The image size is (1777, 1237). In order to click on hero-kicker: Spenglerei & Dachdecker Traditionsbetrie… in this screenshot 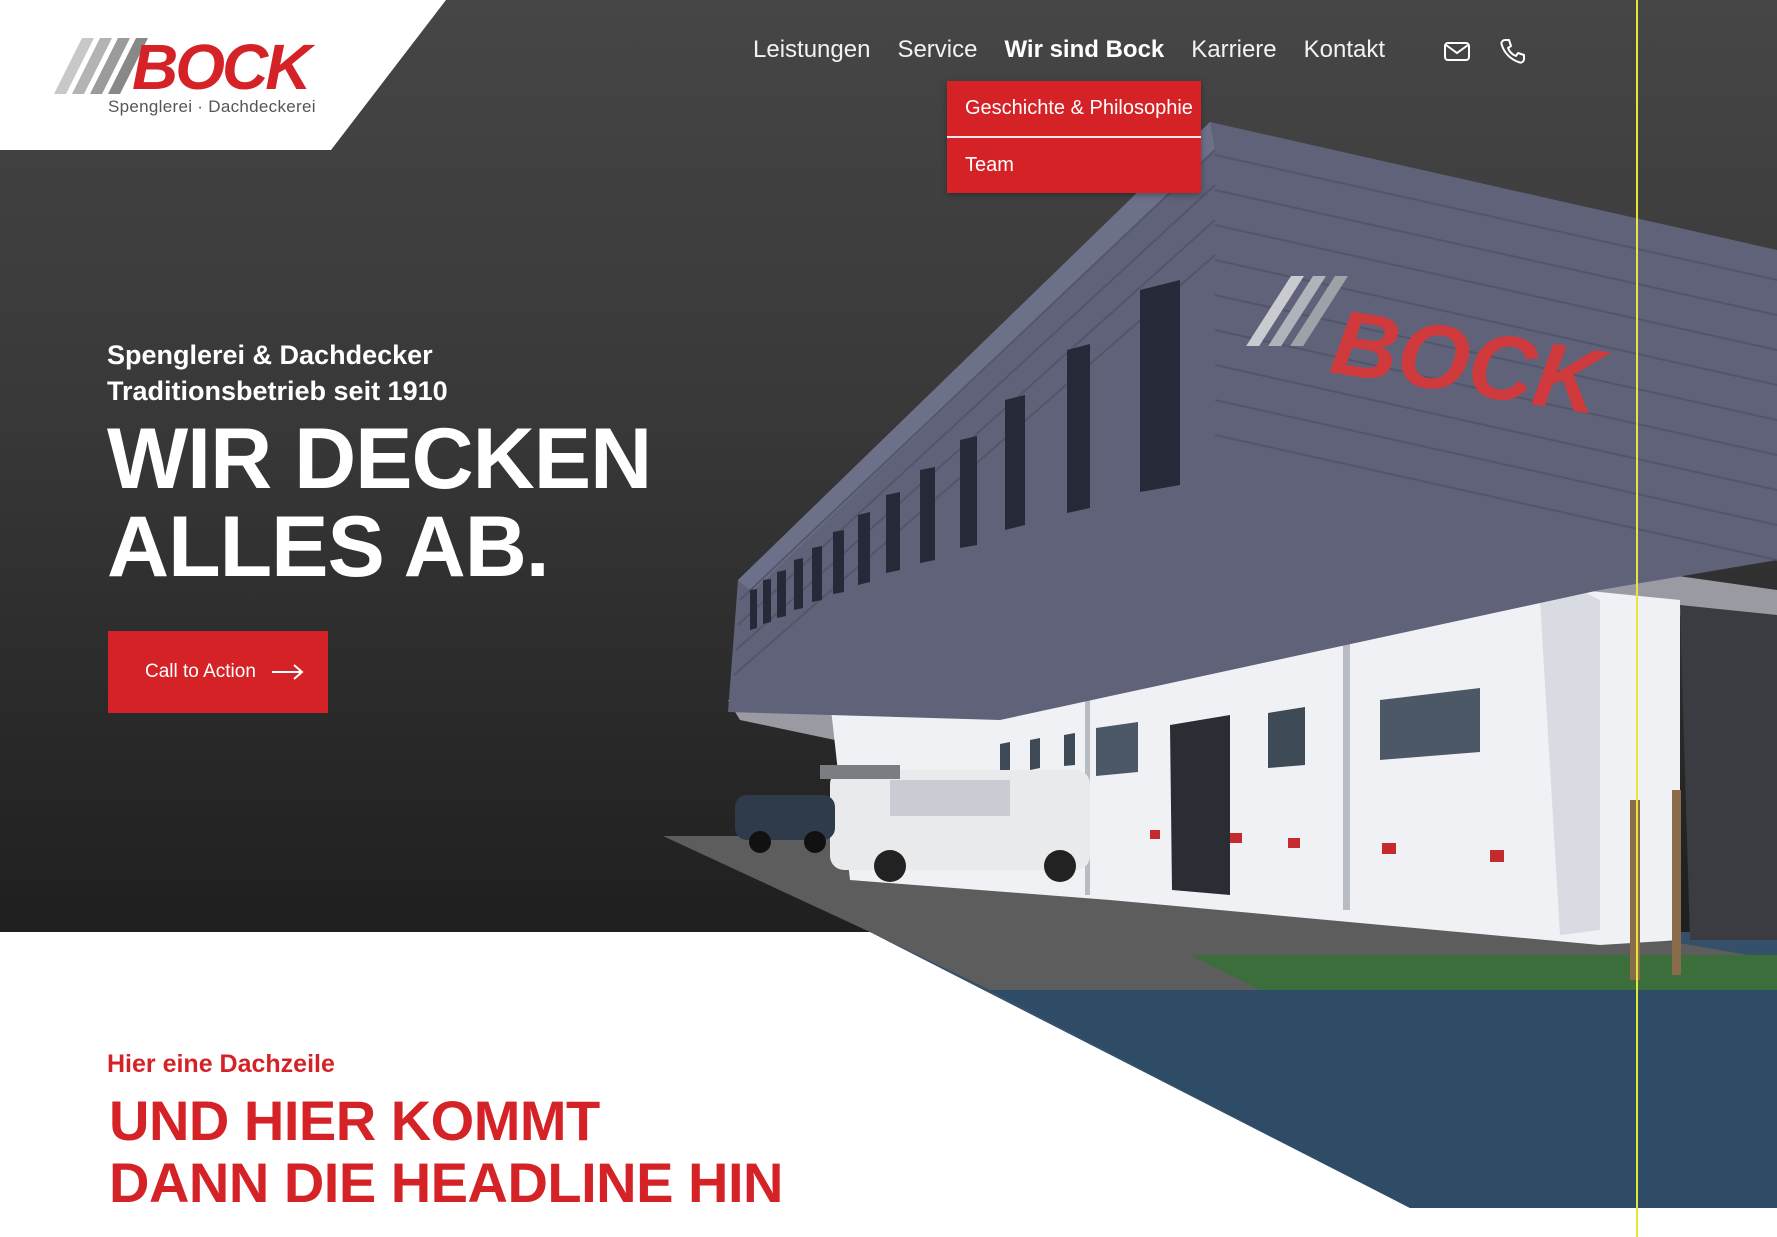, I will do `click(277, 373)`.